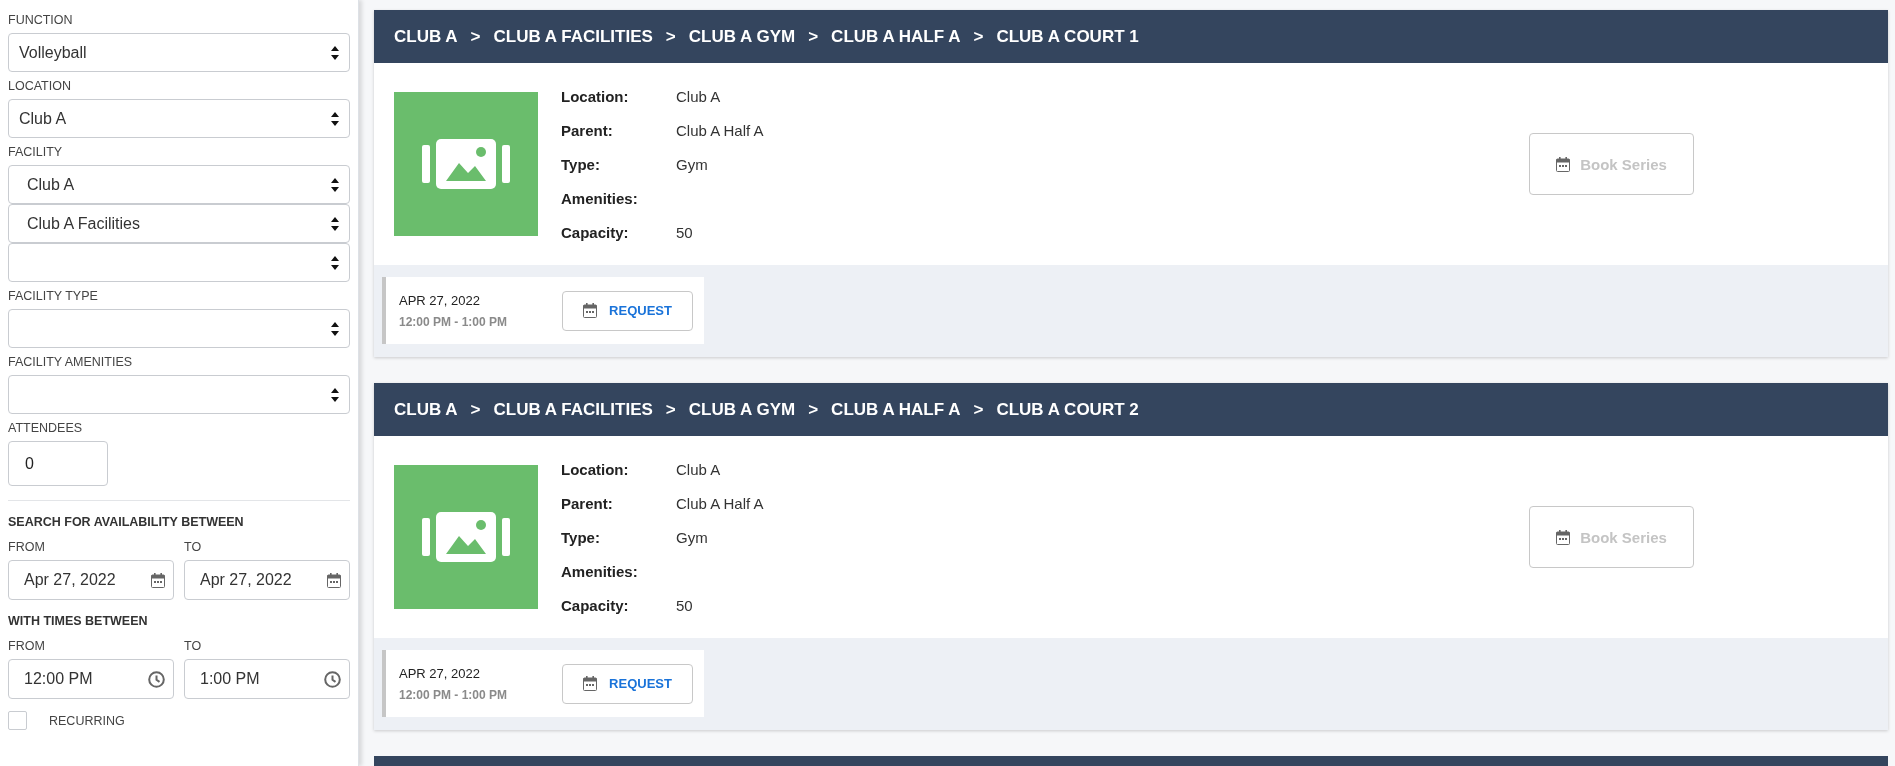 The height and width of the screenshot is (766, 1895). What do you see at coordinates (53, 296) in the screenshot?
I see `field-label: FACILITY TYPE` at bounding box center [53, 296].